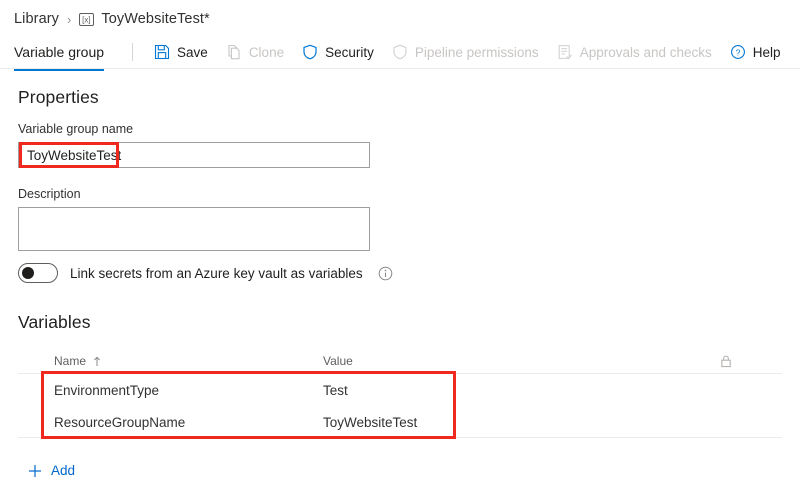 This screenshot has width=800, height=503. I want to click on variables-table-bottom-divider, so click(400, 437).